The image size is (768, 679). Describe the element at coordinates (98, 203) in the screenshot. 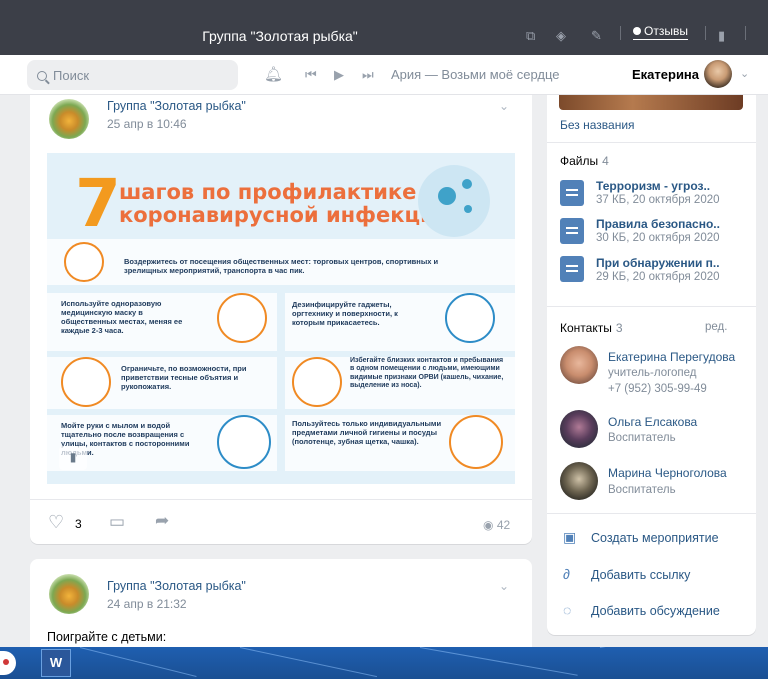

I see `infographic-number: 7` at that location.